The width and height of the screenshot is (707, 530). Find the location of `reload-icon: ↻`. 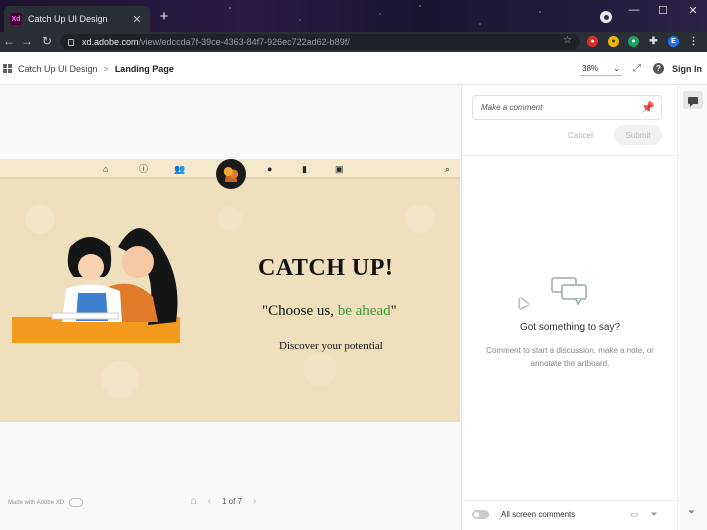

reload-icon: ↻ is located at coordinates (47, 41).